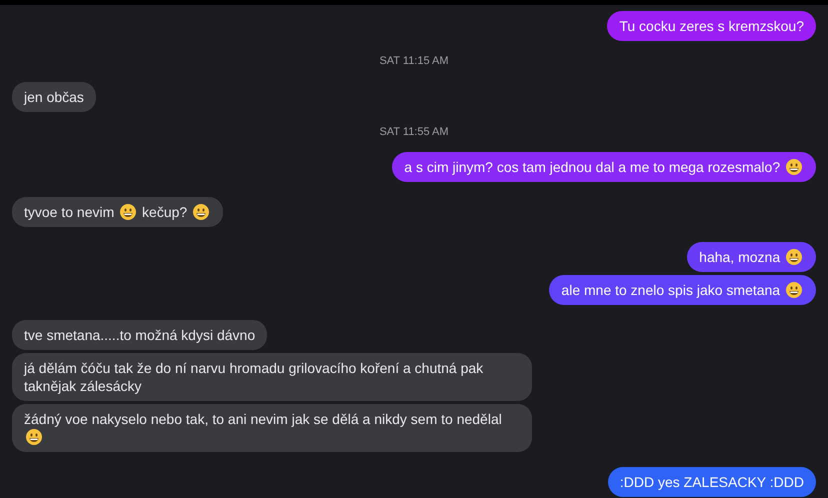 The height and width of the screenshot is (498, 828). What do you see at coordinates (712, 482) in the screenshot?
I see `message-bubble: :DDD yes ZALESACKY :DDD` at bounding box center [712, 482].